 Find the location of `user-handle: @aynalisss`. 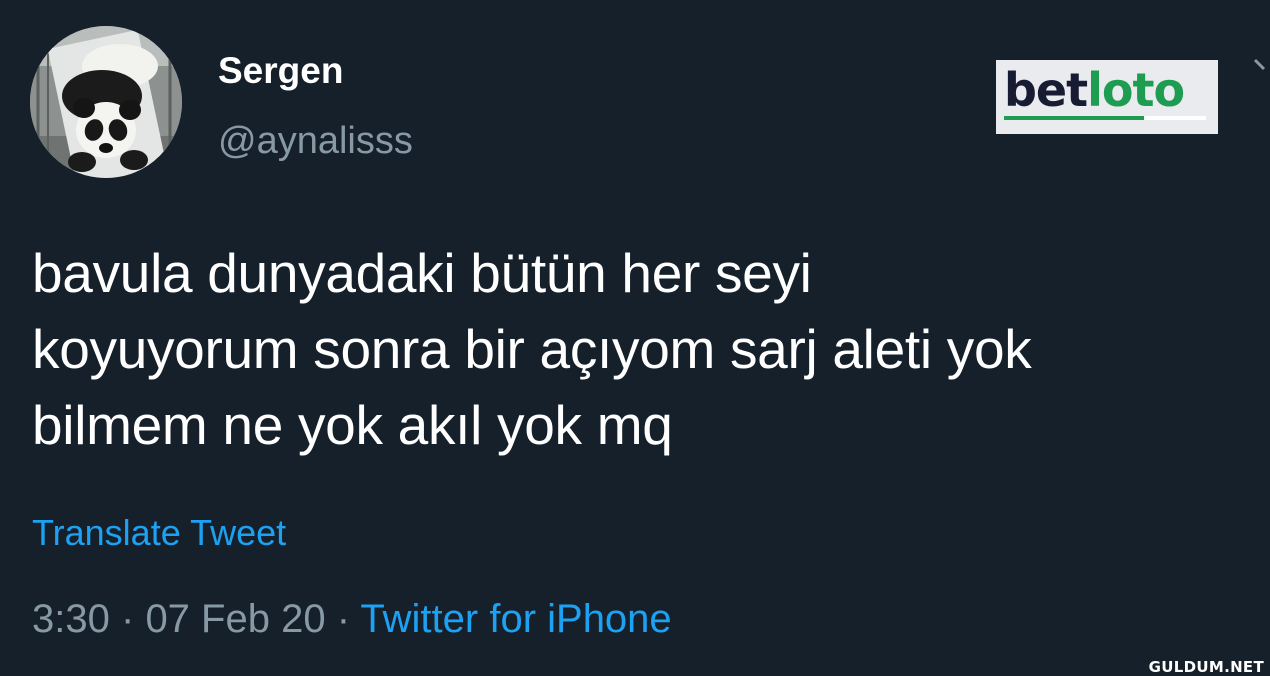

user-handle: @aynalisss is located at coordinates (315, 141).